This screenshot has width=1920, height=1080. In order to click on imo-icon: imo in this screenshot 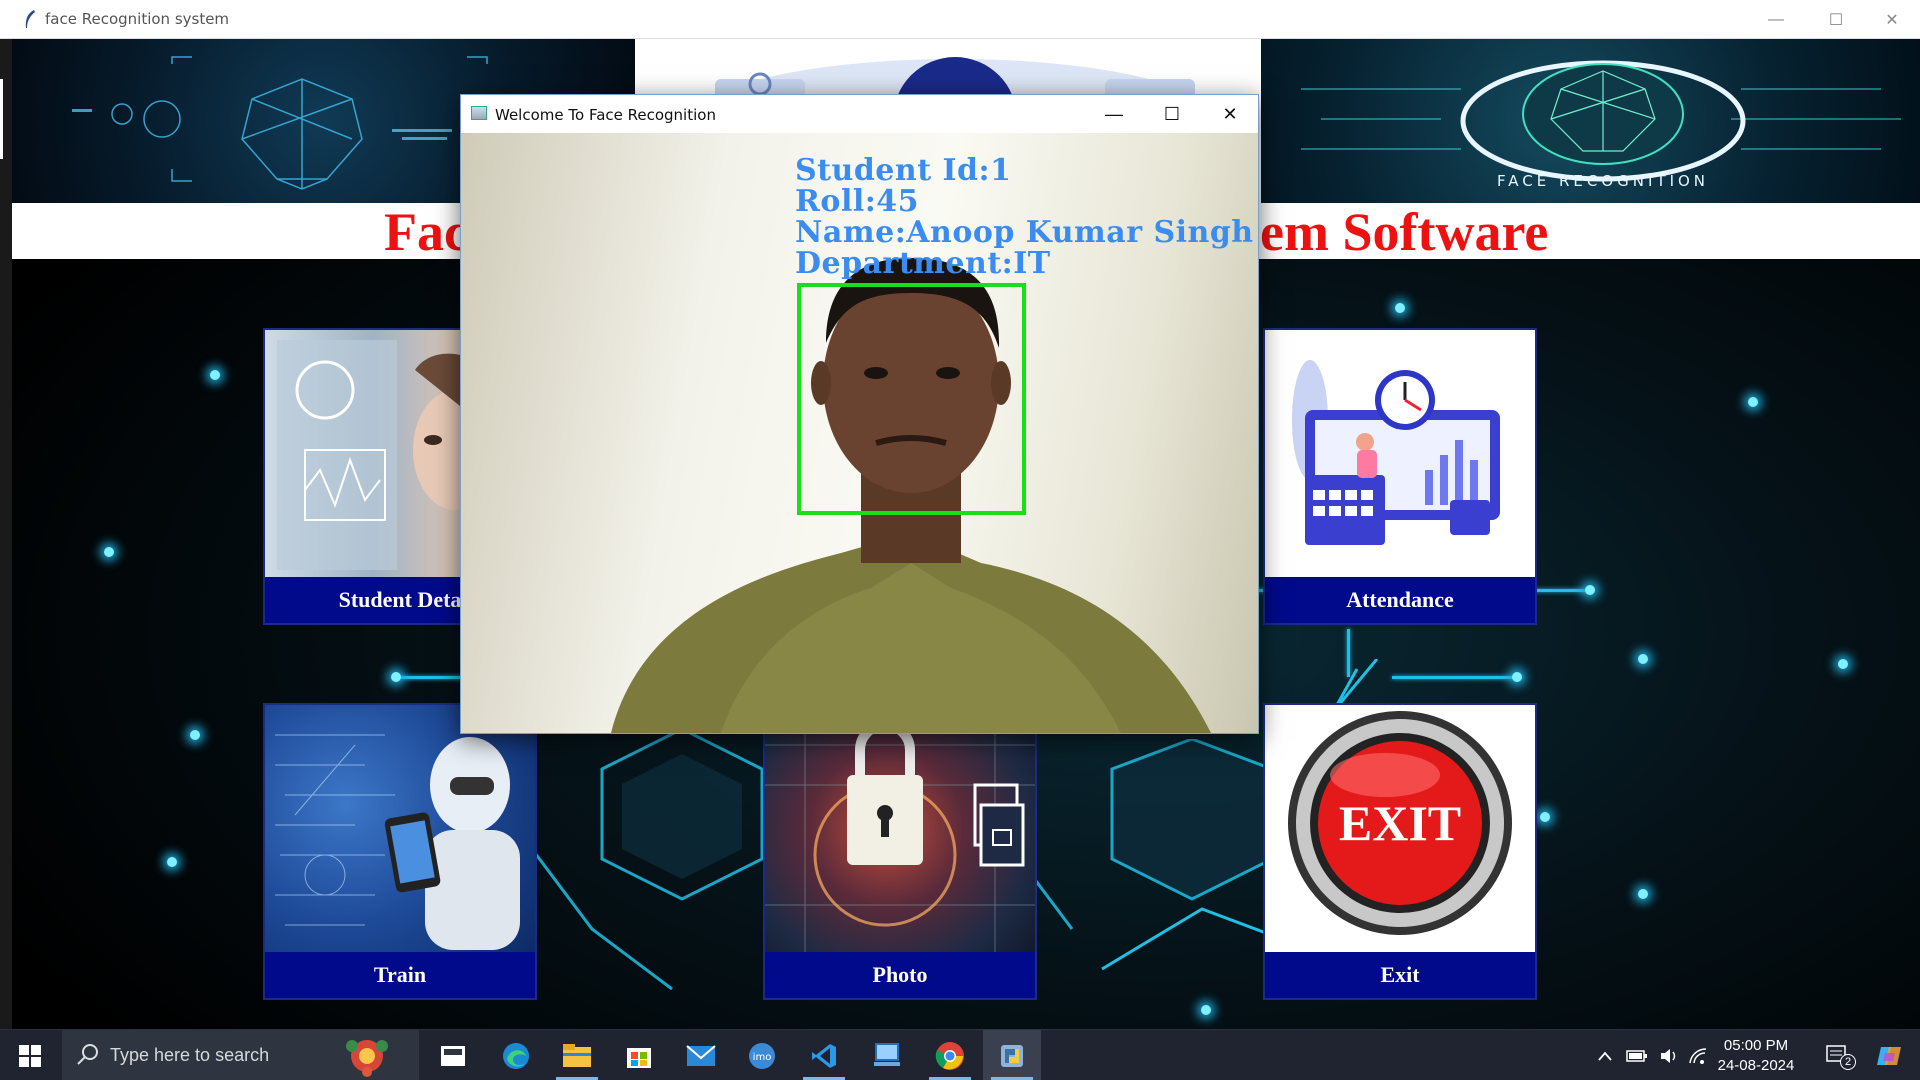, I will do `click(762, 1055)`.